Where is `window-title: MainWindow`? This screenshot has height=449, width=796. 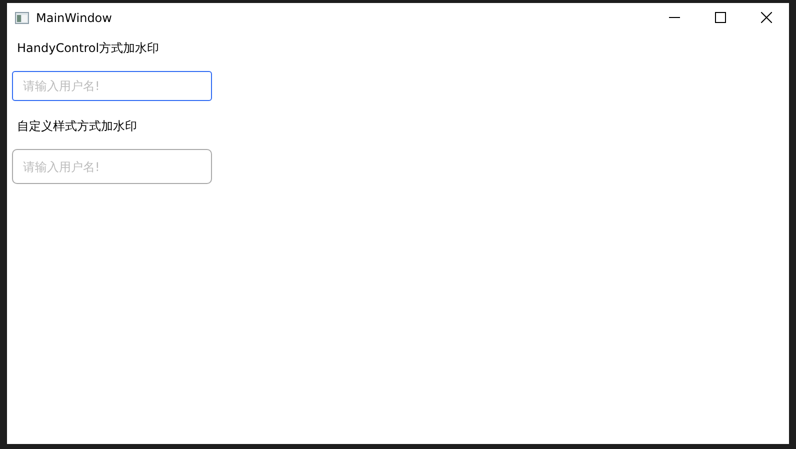 window-title: MainWindow is located at coordinates (74, 17).